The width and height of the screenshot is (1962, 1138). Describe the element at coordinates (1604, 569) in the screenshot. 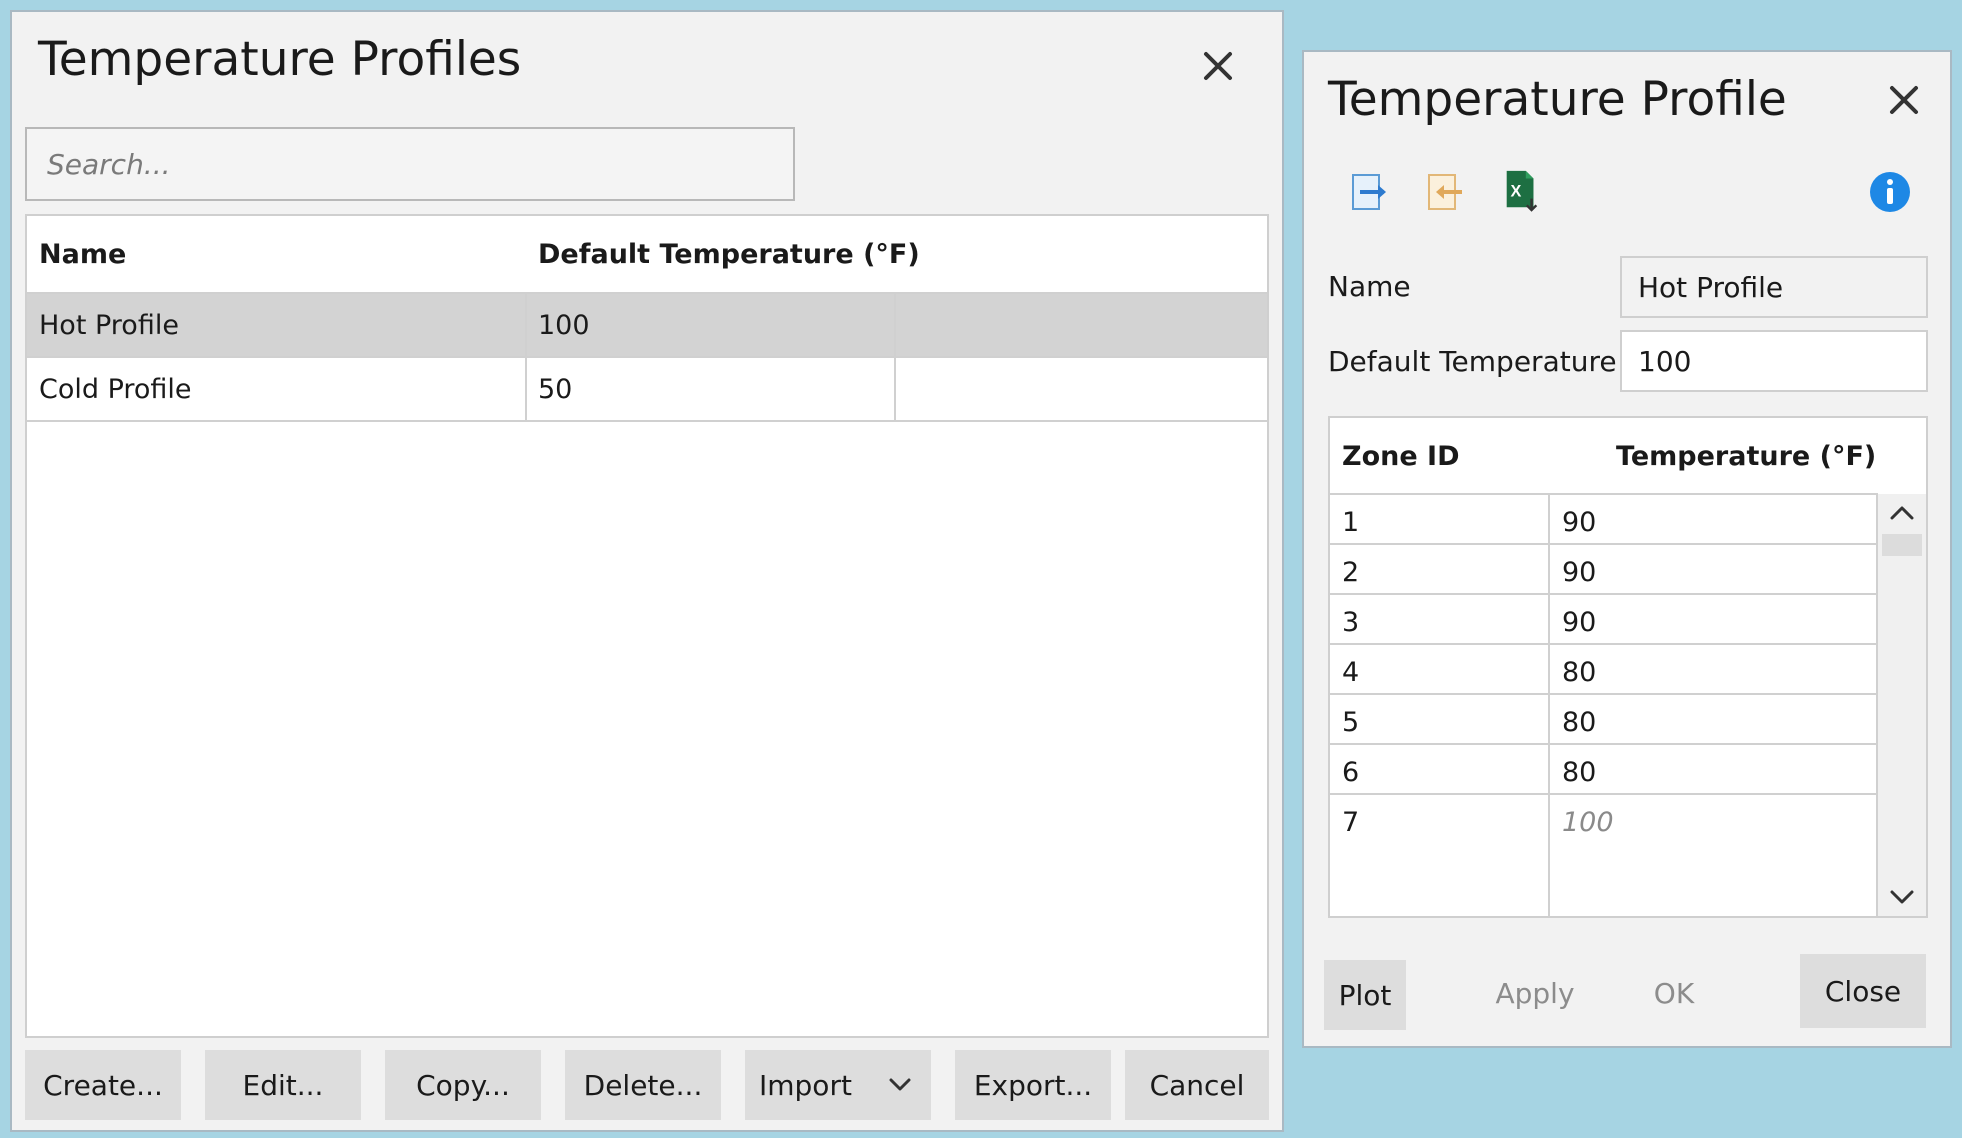

I see `table-row: 2 90` at that location.